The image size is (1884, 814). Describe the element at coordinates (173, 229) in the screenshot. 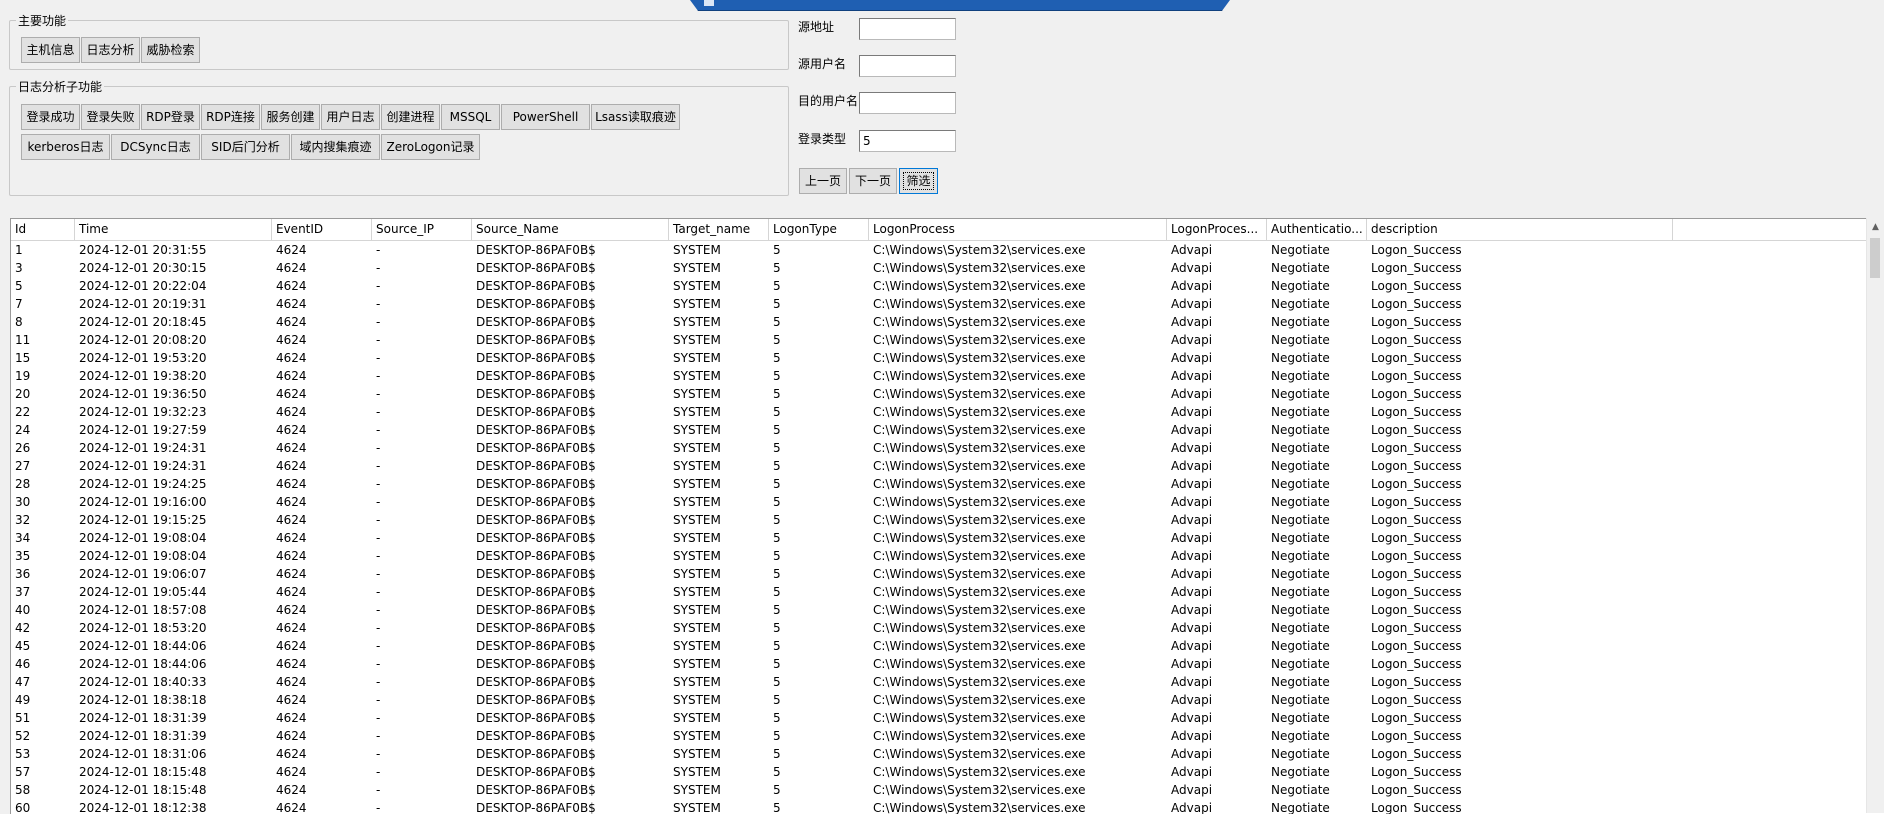

I see `column-header-time: Time` at that location.